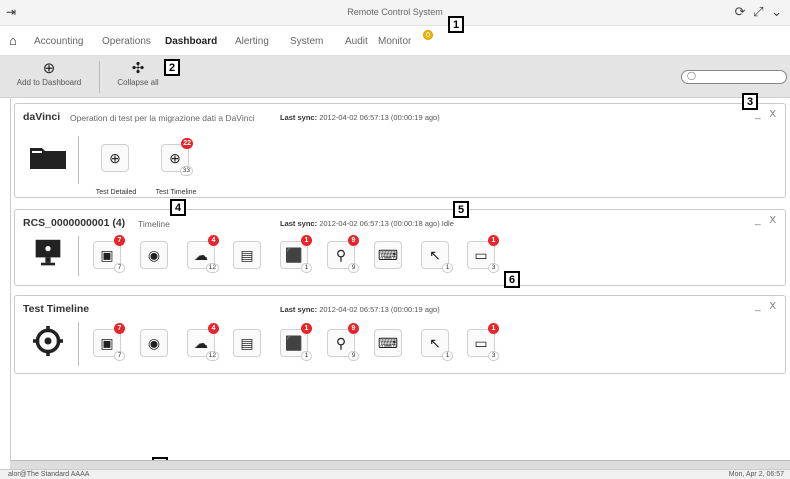 The width and height of the screenshot is (790, 479). I want to click on sync-value: 2012-04-02 06:57:13 (00:00:18 ago) Idle, so click(386, 223).